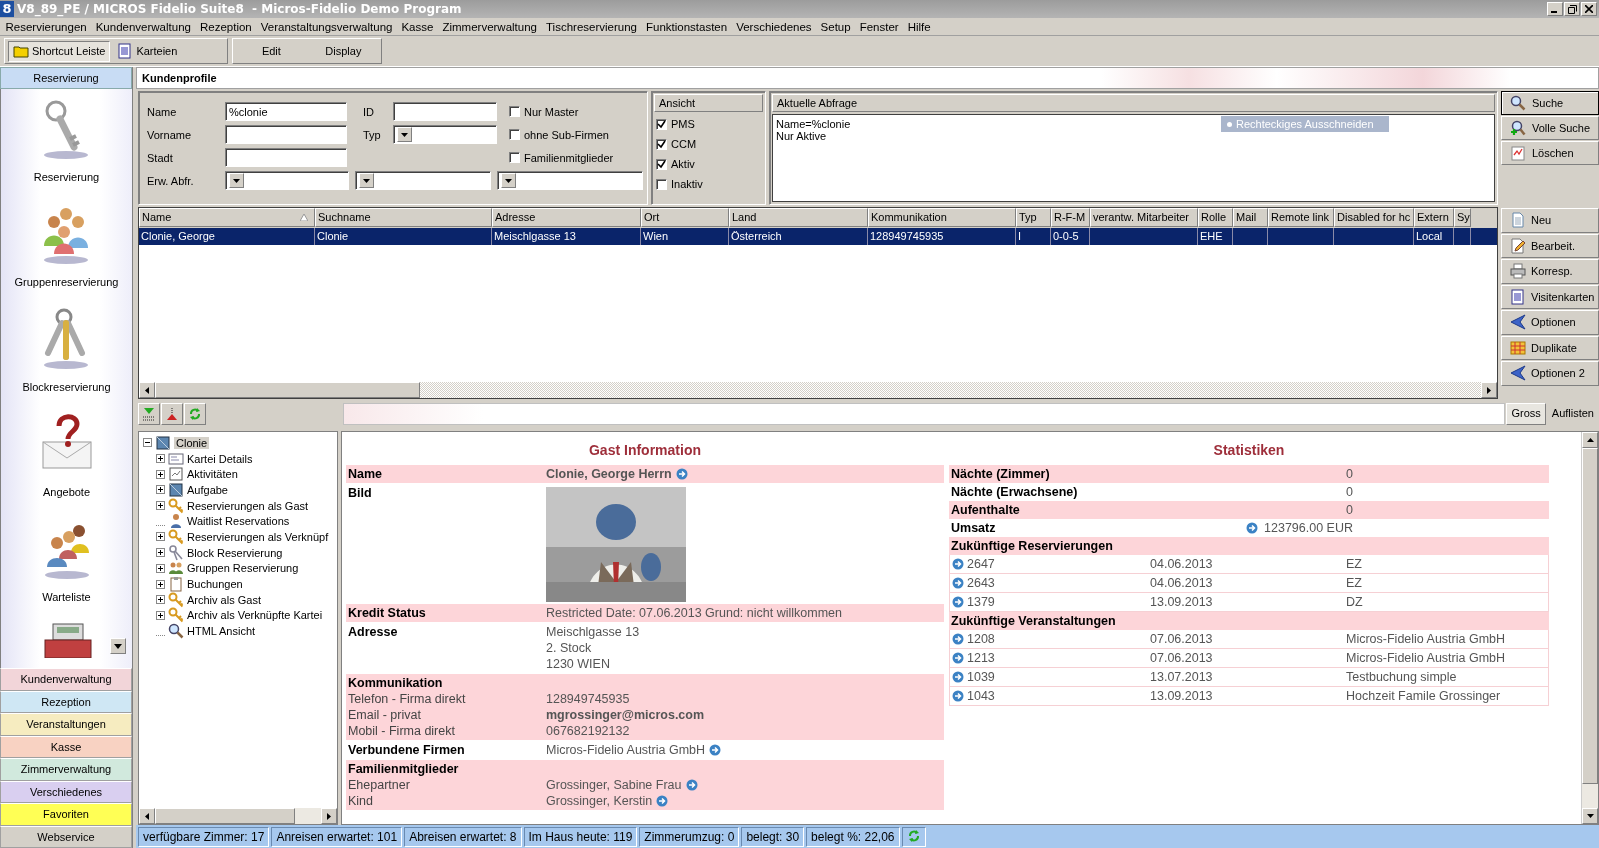  What do you see at coordinates (221, 631) in the screenshot?
I see `tree-item: HTML Ansicht` at bounding box center [221, 631].